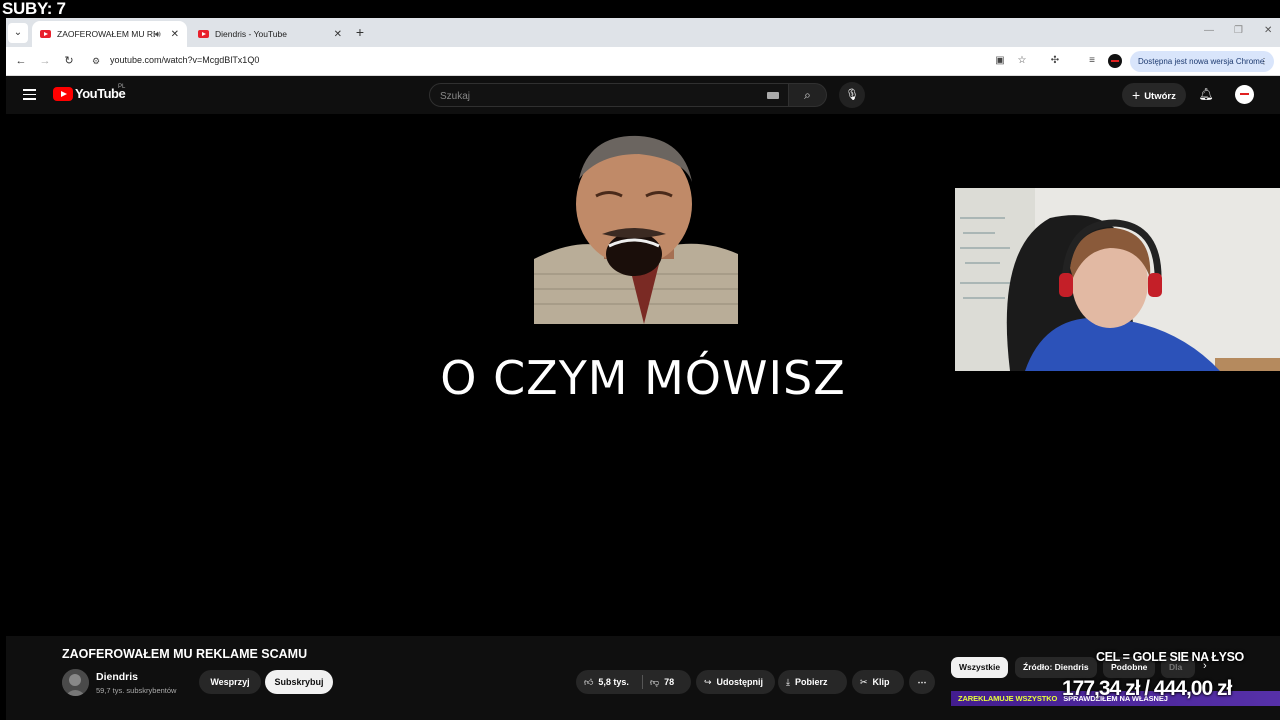  I want to click on share-icon: ↪, so click(708, 682).